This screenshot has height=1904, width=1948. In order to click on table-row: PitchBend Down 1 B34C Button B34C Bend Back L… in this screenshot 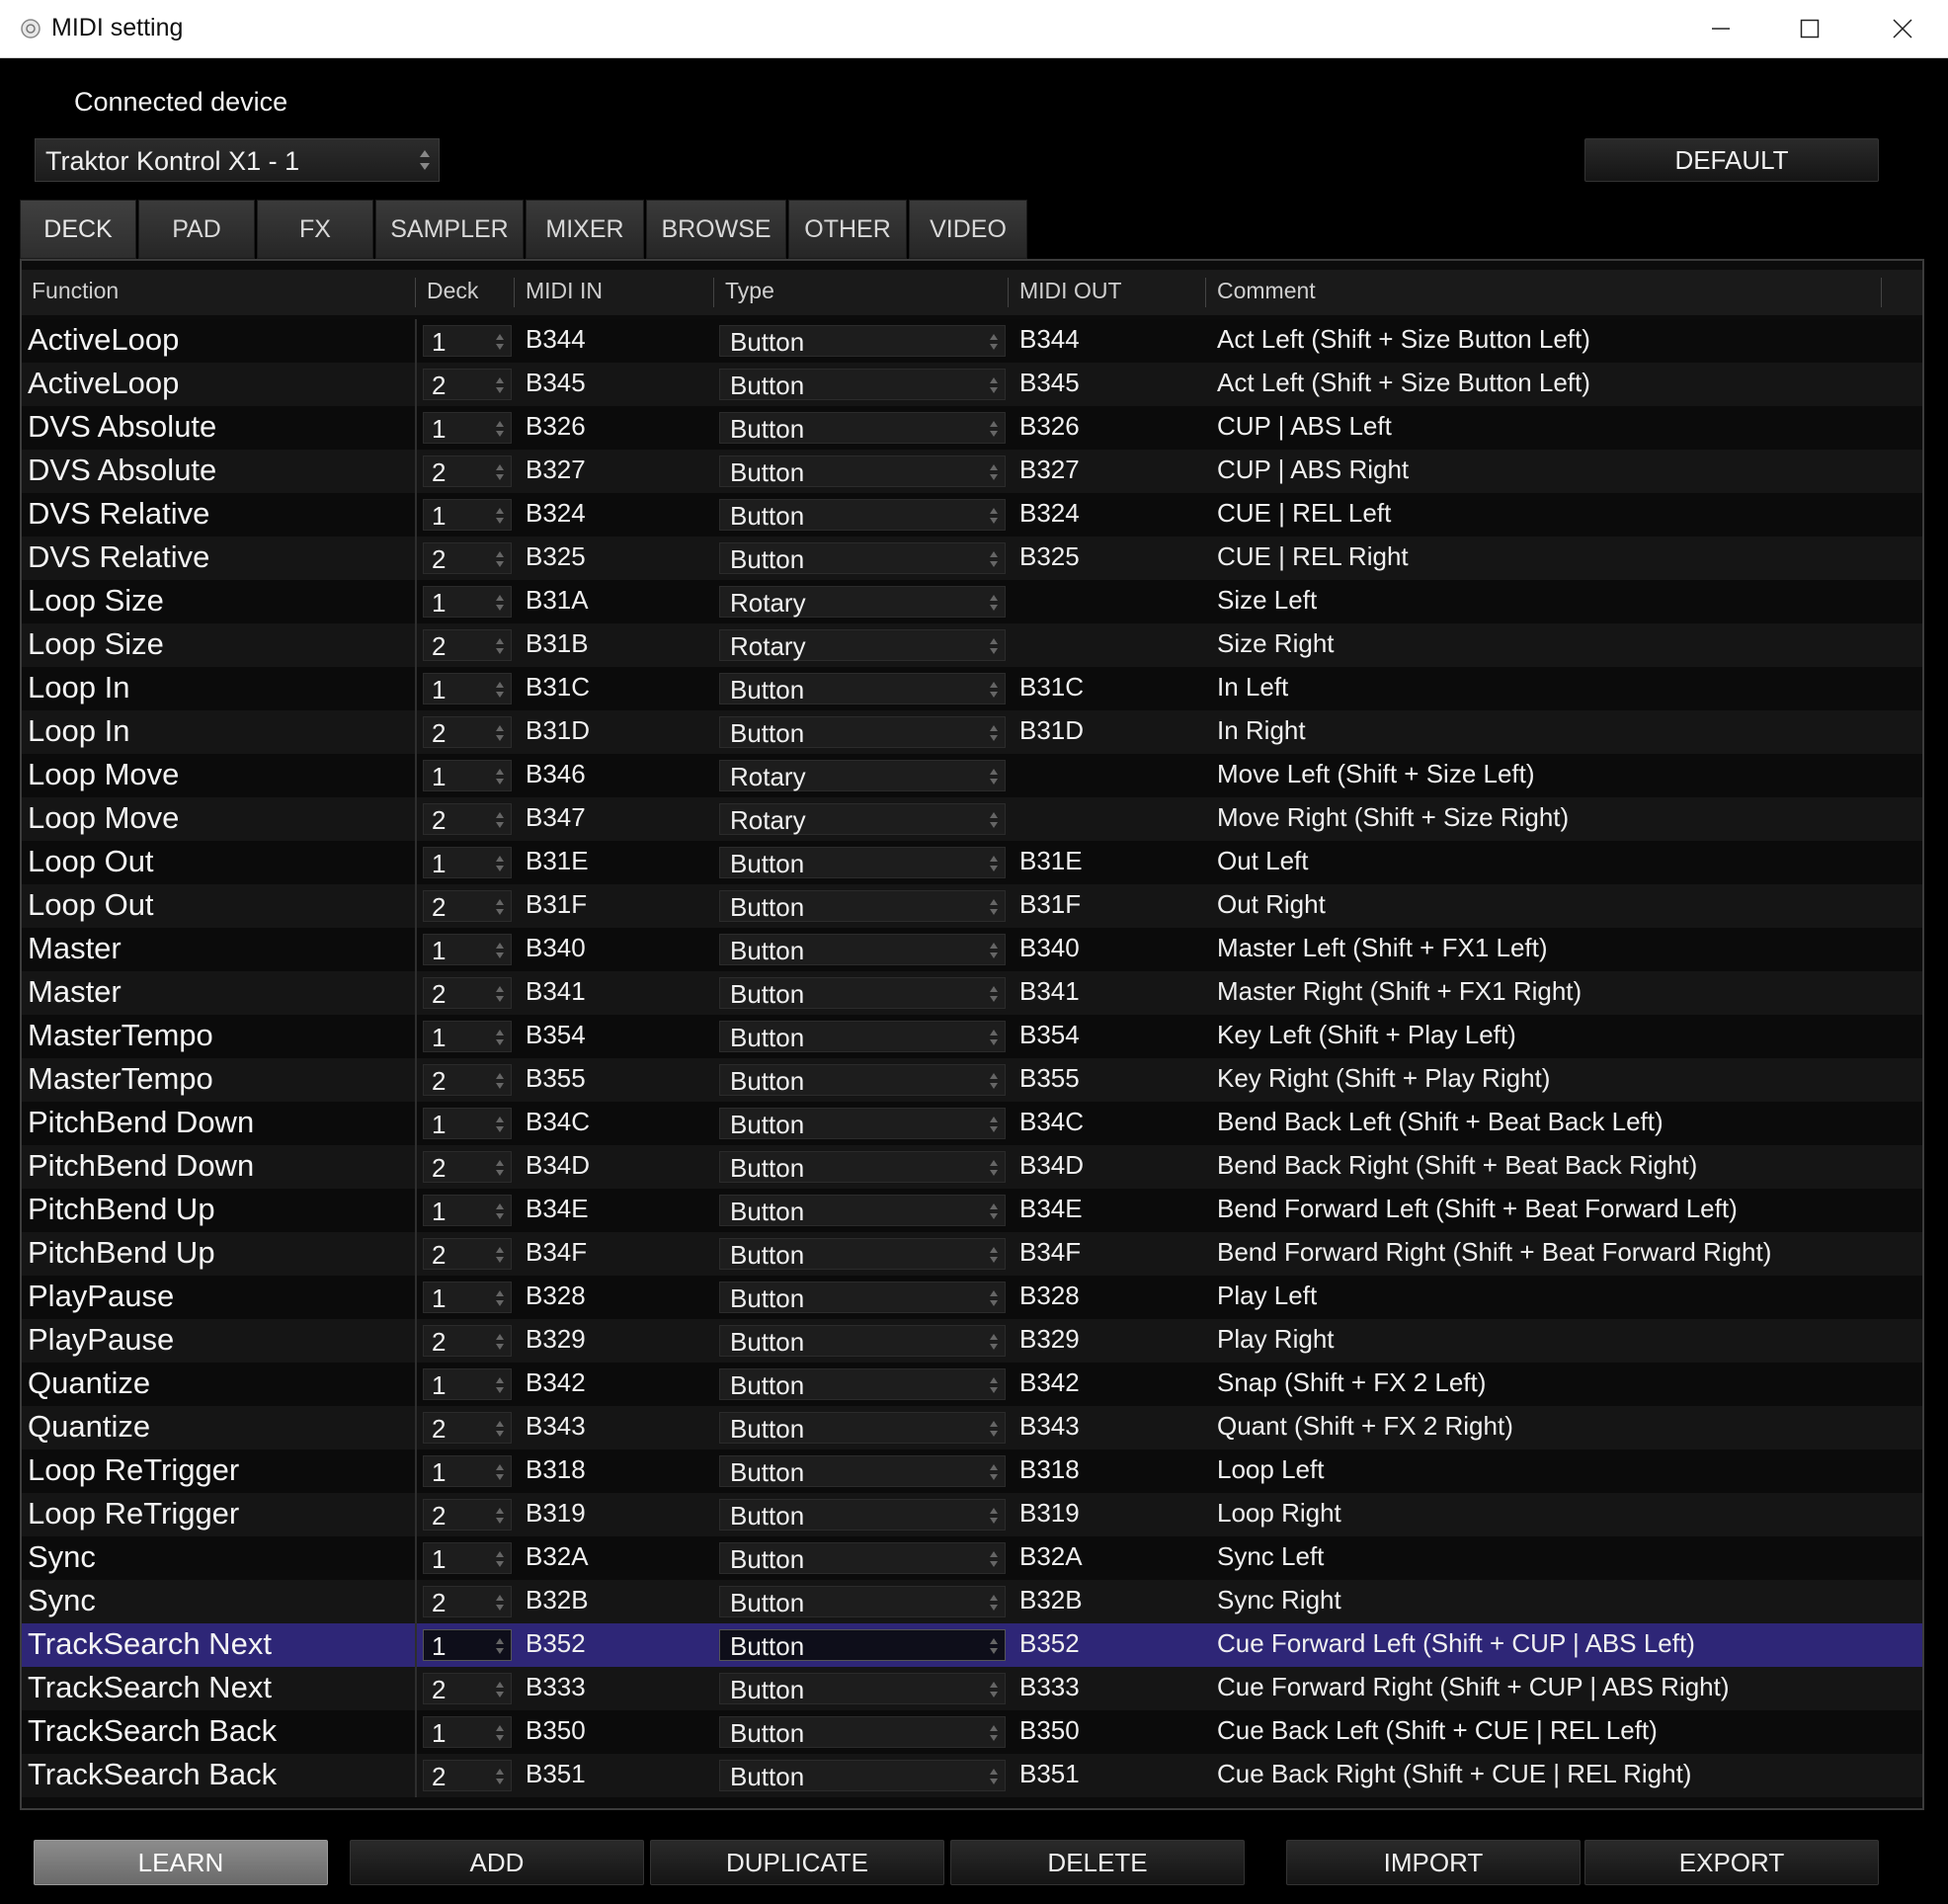, I will do `click(972, 1123)`.